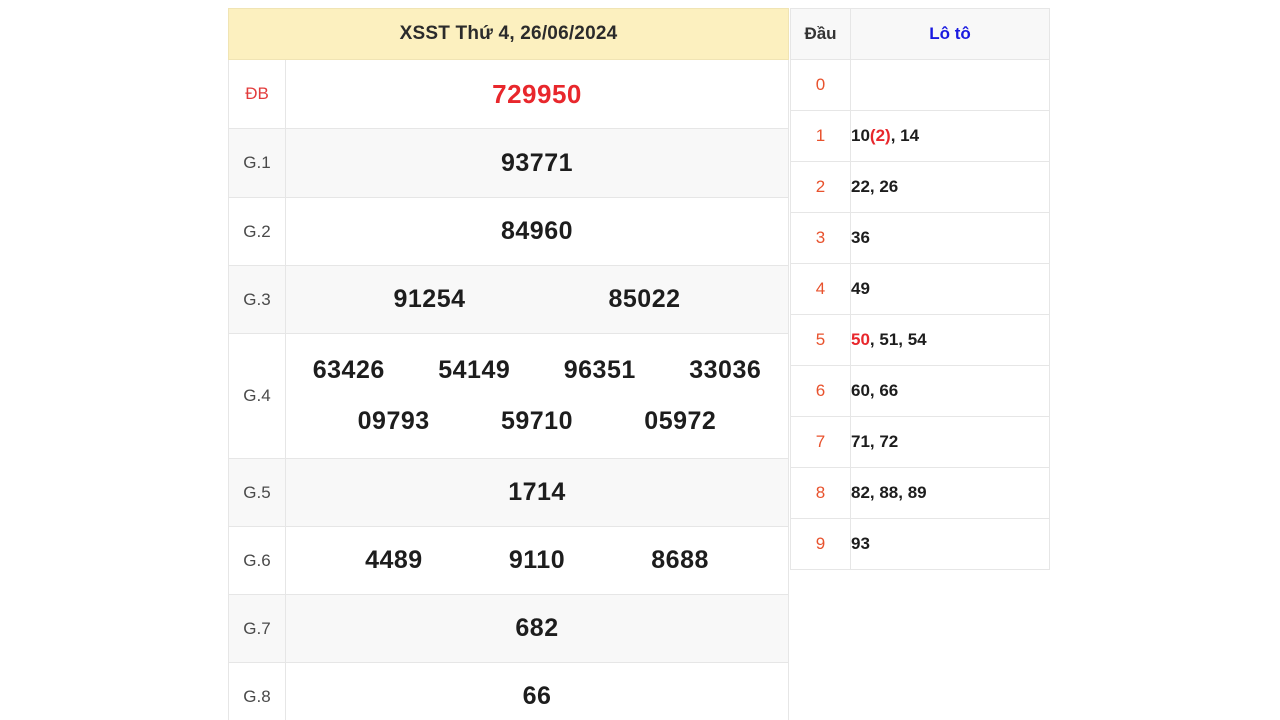 The width and height of the screenshot is (1280, 720). I want to click on prize-number-line: 93771, so click(537, 163).